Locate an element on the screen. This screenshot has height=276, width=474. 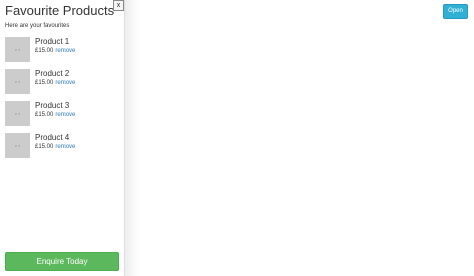
close-panel-button: x is located at coordinates (118, 5).